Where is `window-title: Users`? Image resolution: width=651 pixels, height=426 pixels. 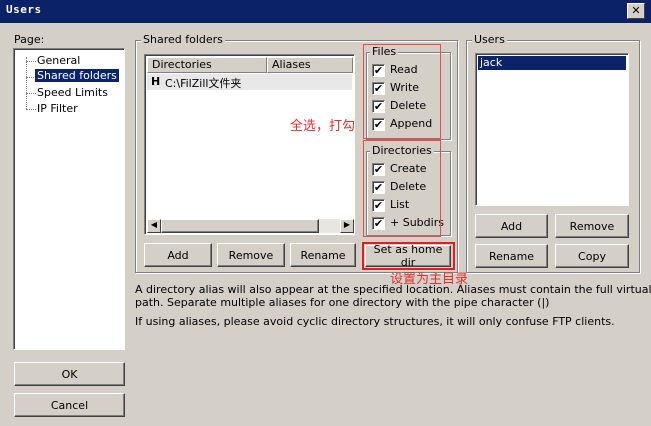 window-title: Users is located at coordinates (24, 9).